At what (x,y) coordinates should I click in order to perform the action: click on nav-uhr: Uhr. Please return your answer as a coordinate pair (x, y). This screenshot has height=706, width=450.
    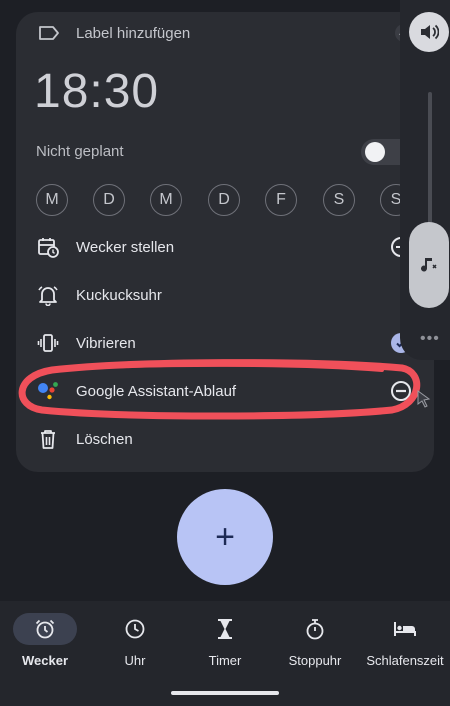
    Looking at the image, I should click on (135, 640).